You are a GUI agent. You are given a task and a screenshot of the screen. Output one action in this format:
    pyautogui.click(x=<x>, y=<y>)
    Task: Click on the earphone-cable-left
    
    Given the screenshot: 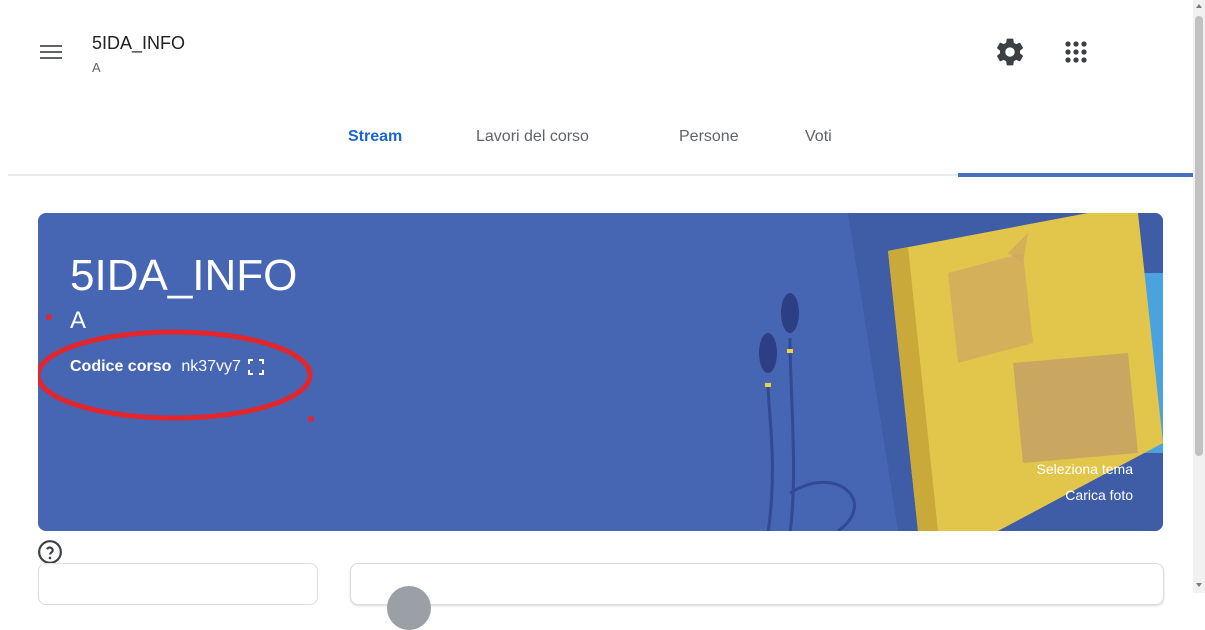 What is the action you would take?
    pyautogui.click(x=770, y=456)
    